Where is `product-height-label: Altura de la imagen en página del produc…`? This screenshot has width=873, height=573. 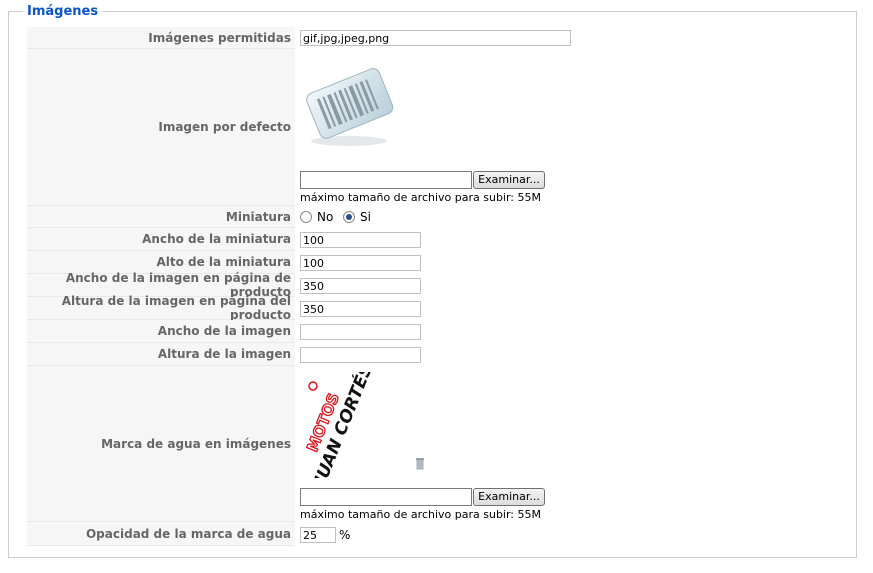 product-height-label: Altura de la imagen en página del produc… is located at coordinates (161, 308).